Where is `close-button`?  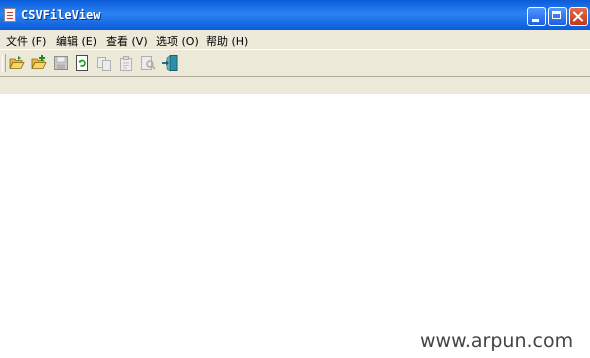
close-button is located at coordinates (578, 16).